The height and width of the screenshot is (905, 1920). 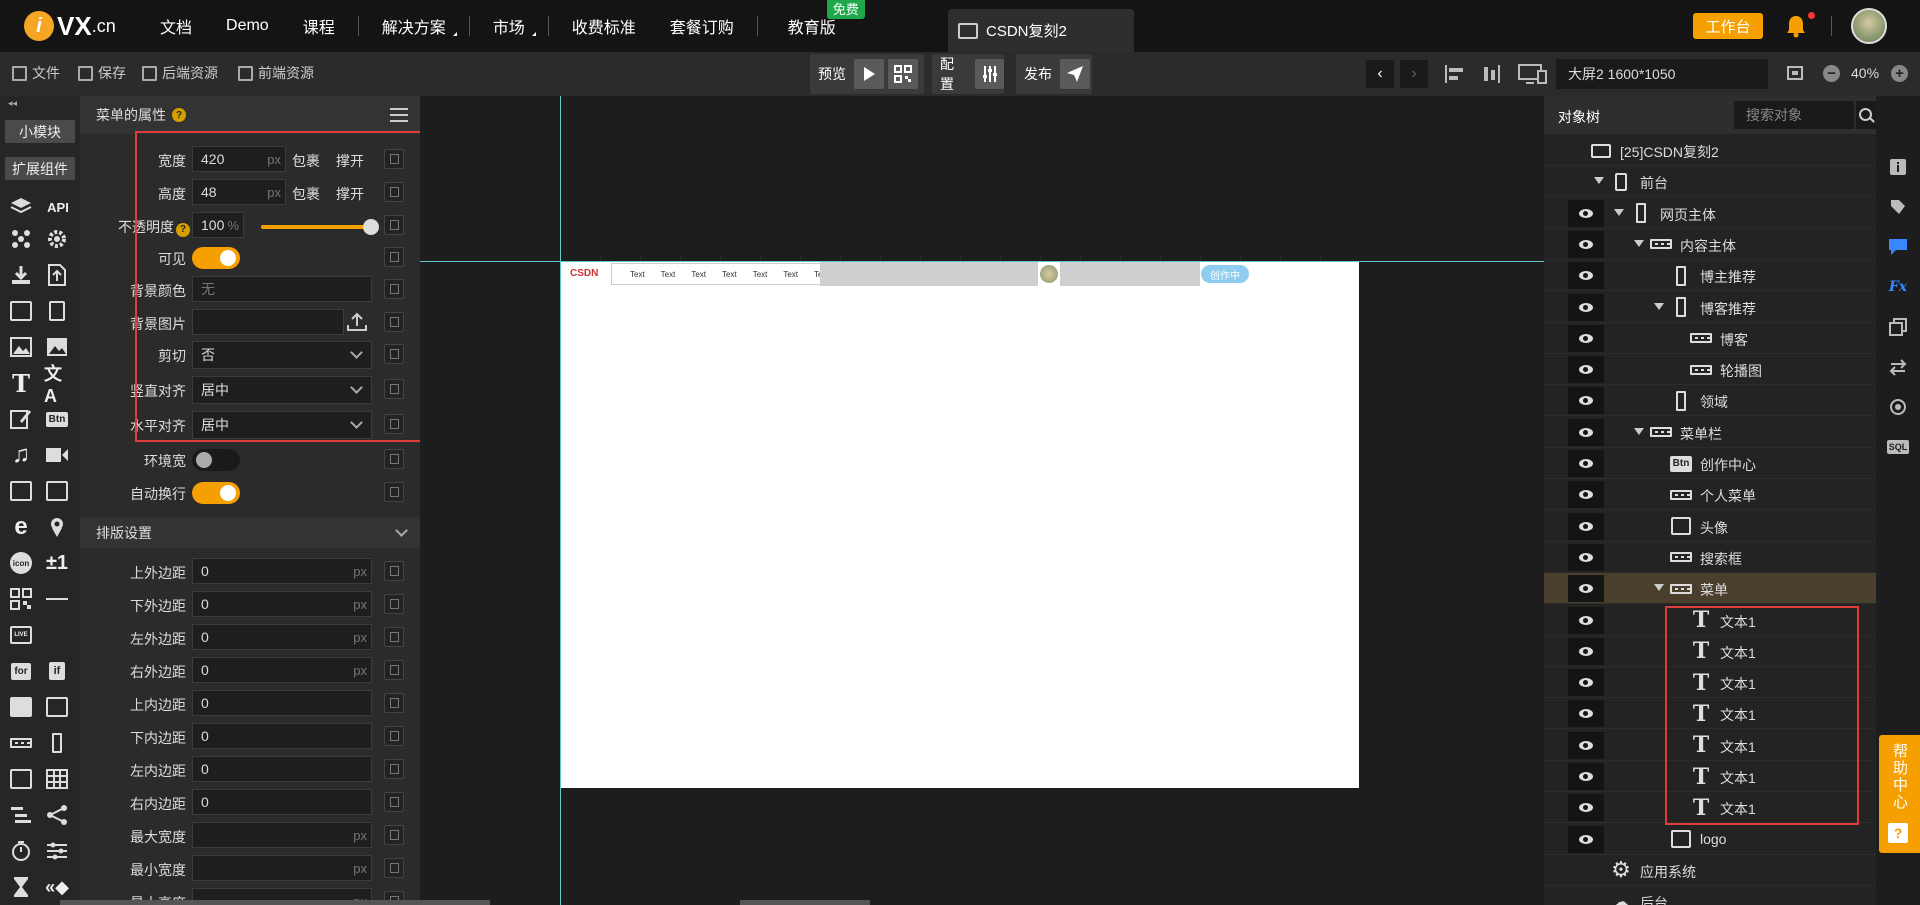 What do you see at coordinates (57, 671) in the screenshot?
I see `if-condition-icon: if` at bounding box center [57, 671].